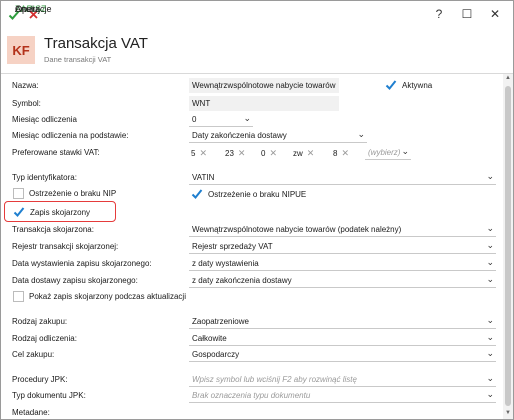 The height and width of the screenshot is (420, 514). Describe the element at coordinates (44, 338) in the screenshot. I see `rodzaj-odliczenia-label: Rodzaj odliczenia:` at that location.